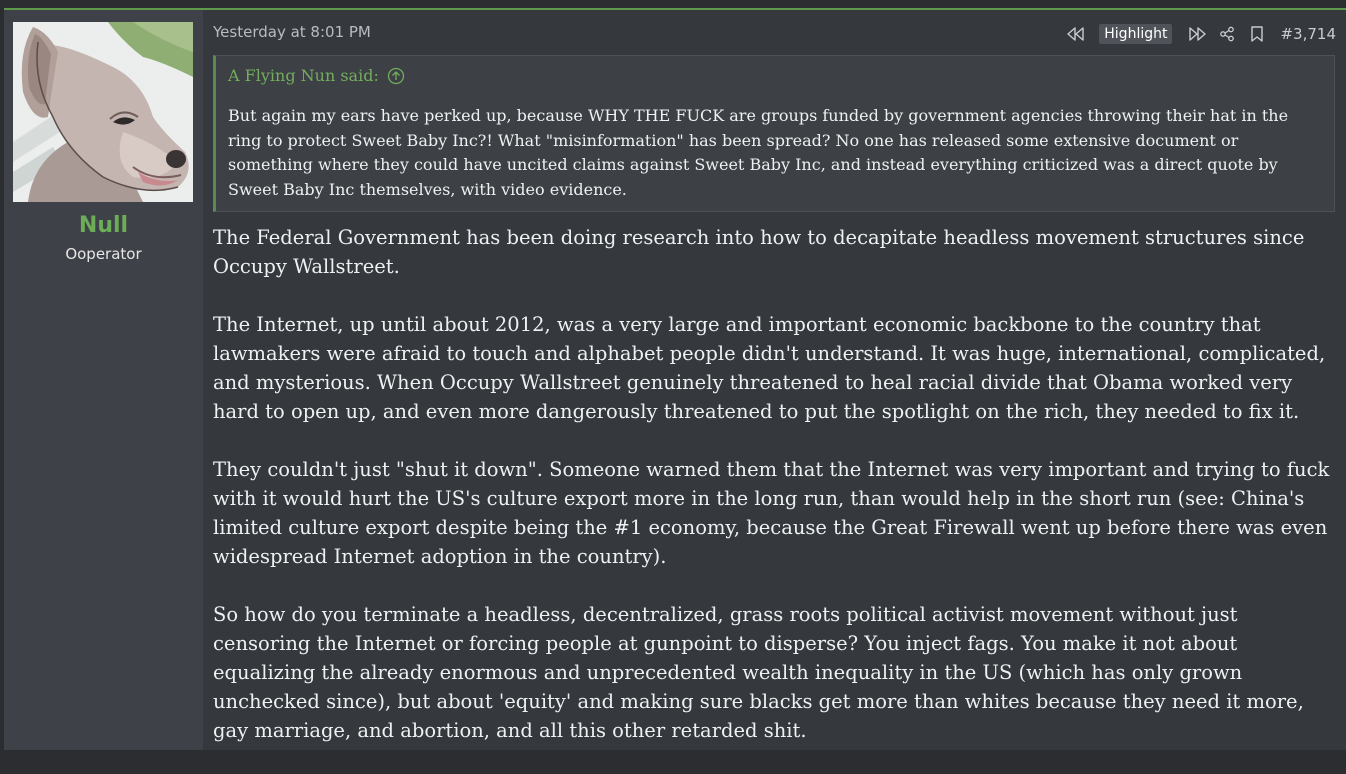  Describe the element at coordinates (103, 254) in the screenshot. I see `user-title: Ooperator` at that location.